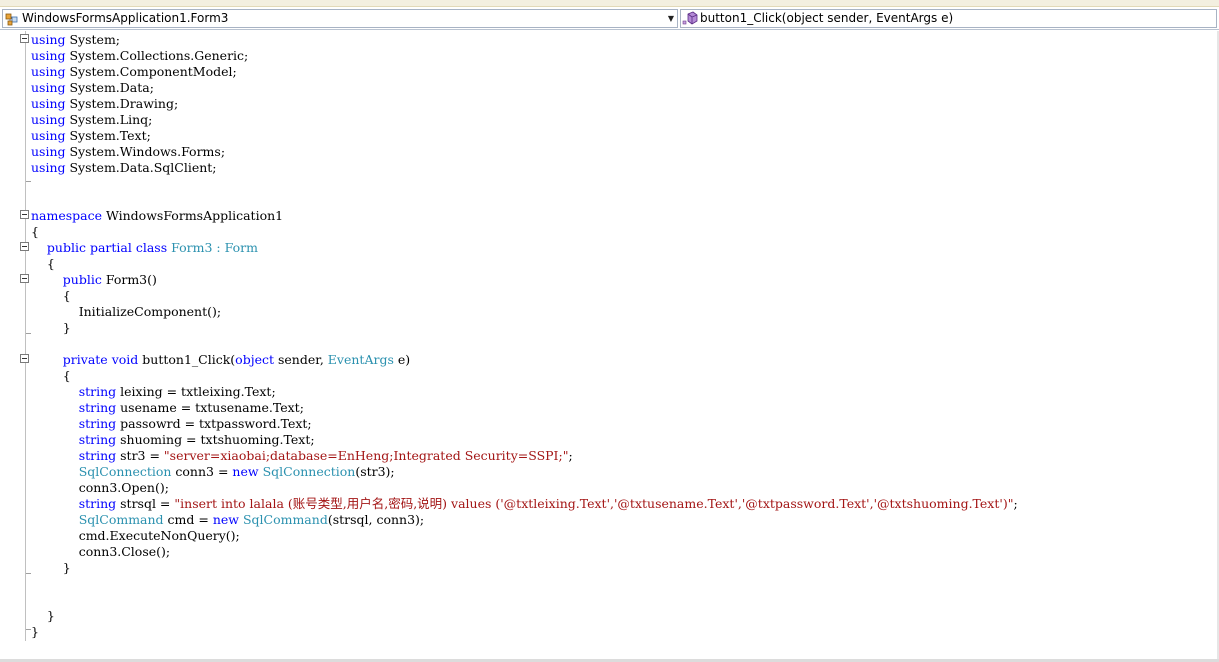 The image size is (1219, 662). Describe the element at coordinates (150, 311) in the screenshot. I see `code-token: InitializeComponent();` at that location.